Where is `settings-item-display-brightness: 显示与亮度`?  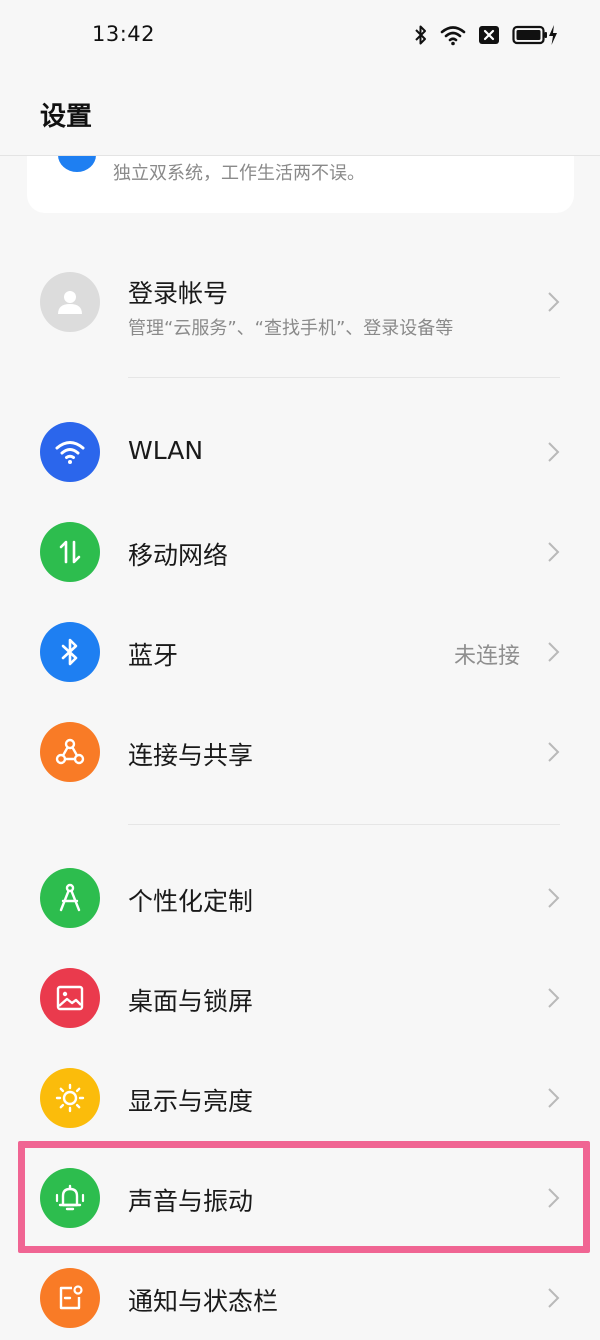 settings-item-display-brightness: 显示与亮度 is located at coordinates (300, 1098).